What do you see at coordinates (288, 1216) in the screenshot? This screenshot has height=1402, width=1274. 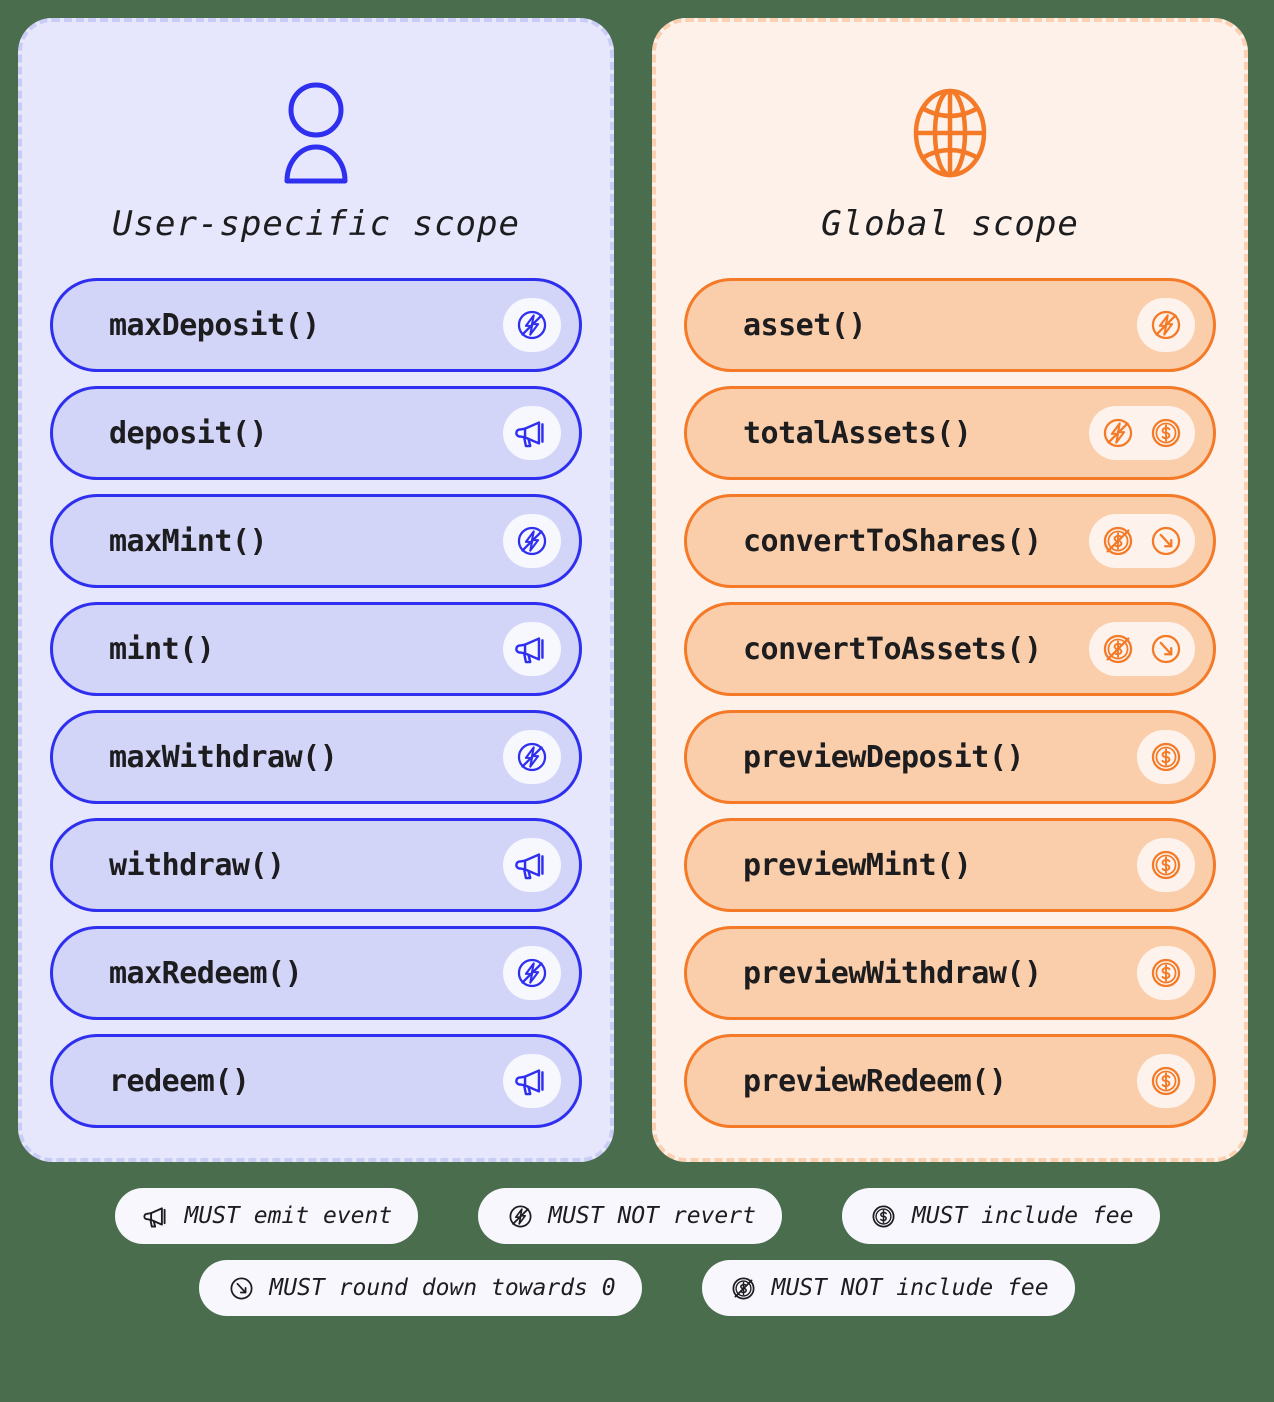 I see `legend-label: MUST emit event` at bounding box center [288, 1216].